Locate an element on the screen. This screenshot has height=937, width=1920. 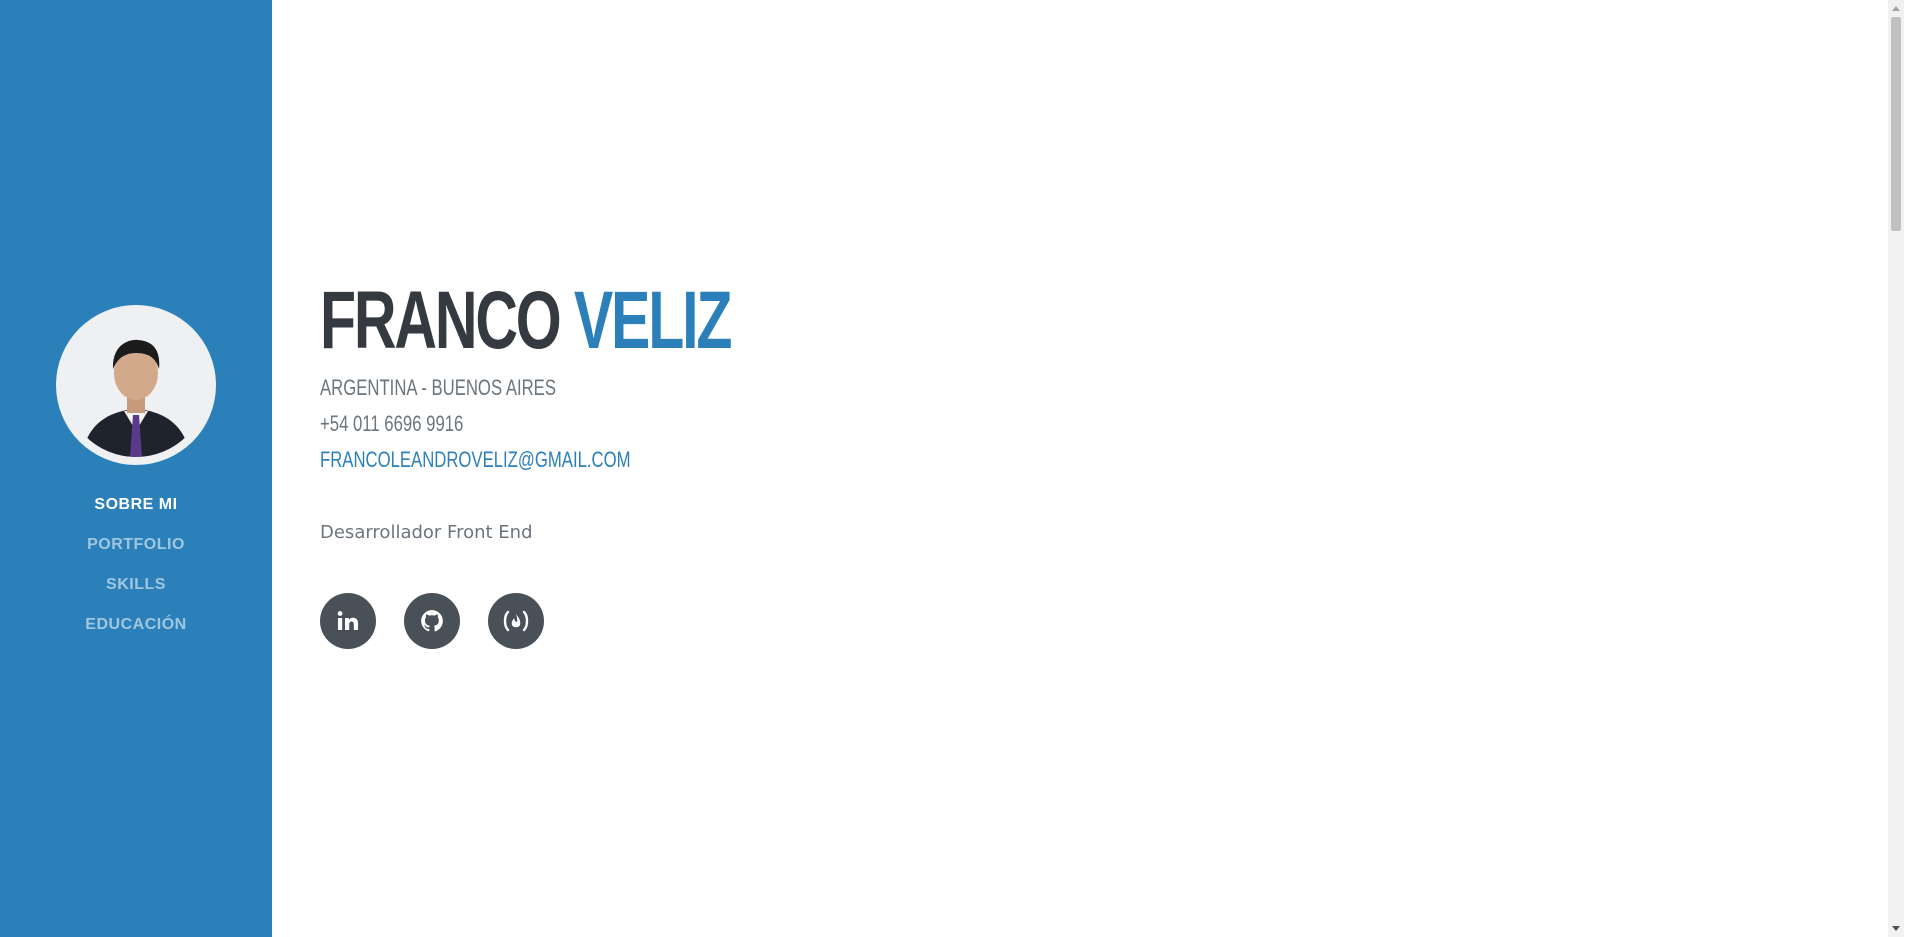
last-name: VELIZ is located at coordinates (653, 320).